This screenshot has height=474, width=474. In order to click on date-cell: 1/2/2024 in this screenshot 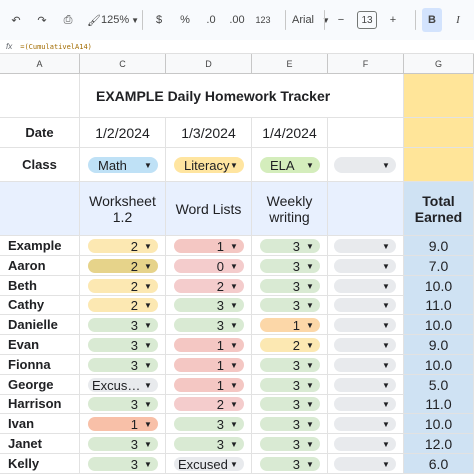, I will do `click(123, 133)`.